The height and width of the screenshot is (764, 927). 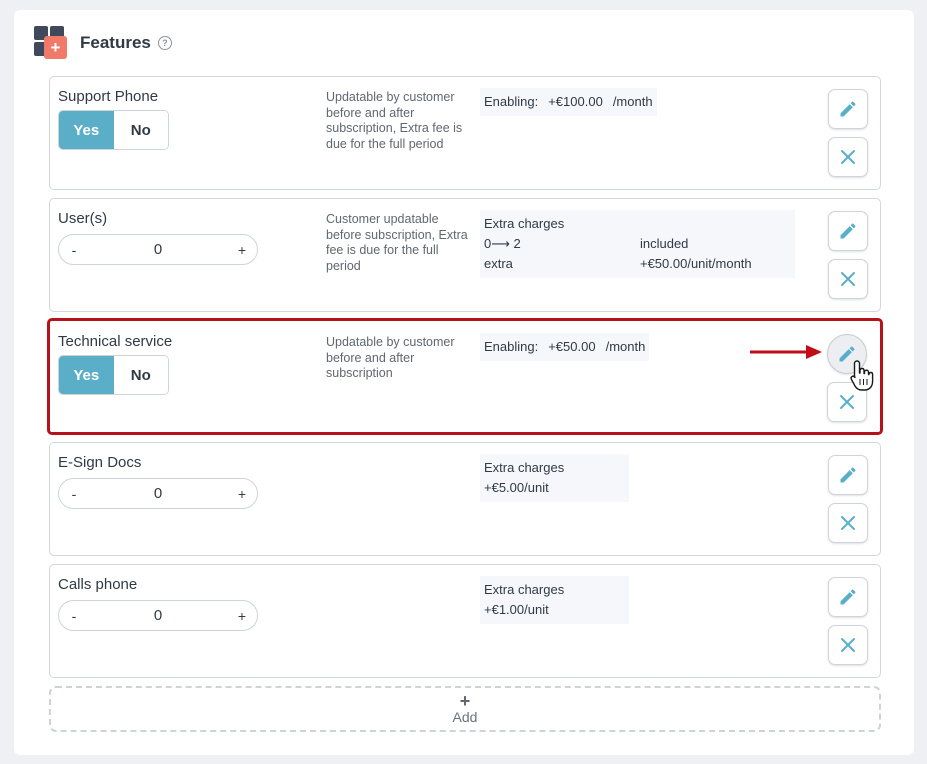 What do you see at coordinates (115, 42) in the screenshot?
I see `page-title: Features` at bounding box center [115, 42].